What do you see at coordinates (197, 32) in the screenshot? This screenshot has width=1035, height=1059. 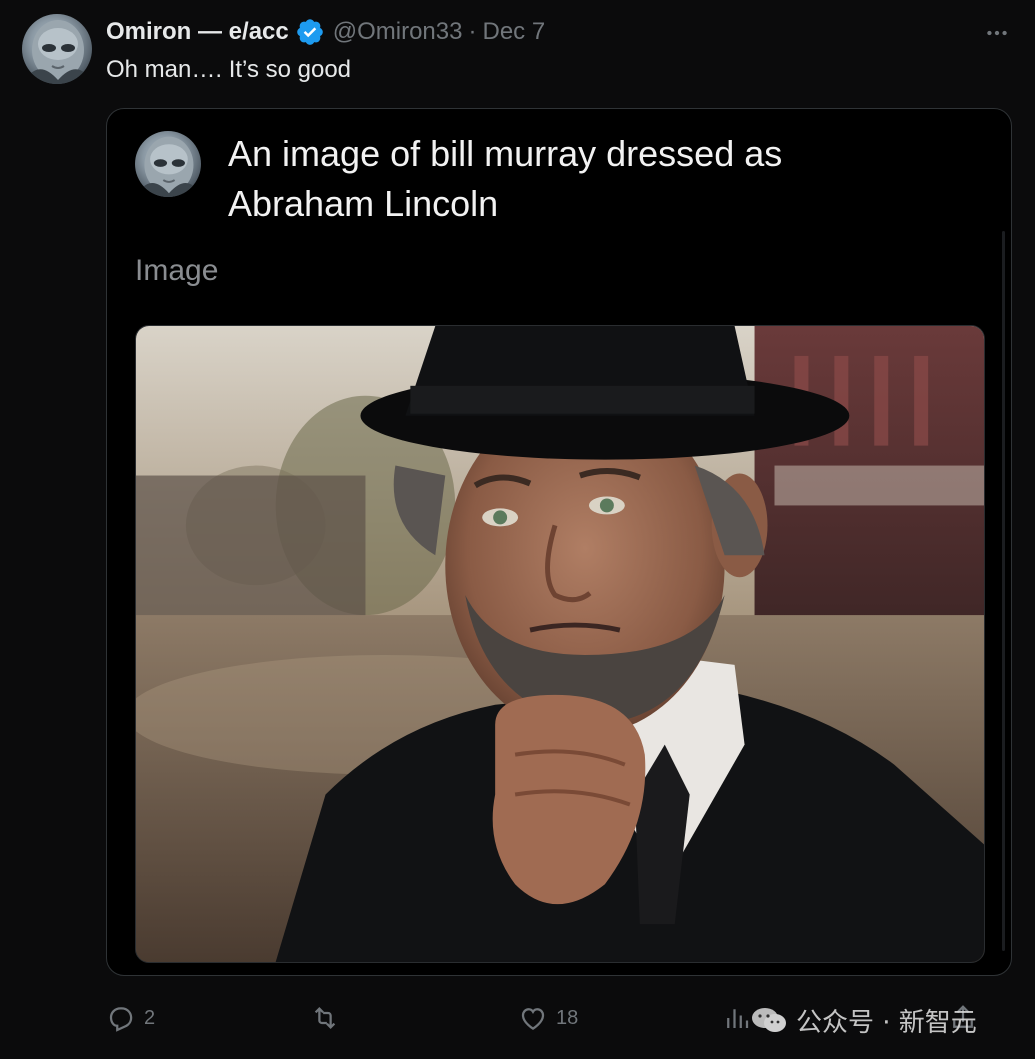 I see `author-display-name: Omiron — e/acc` at bounding box center [197, 32].